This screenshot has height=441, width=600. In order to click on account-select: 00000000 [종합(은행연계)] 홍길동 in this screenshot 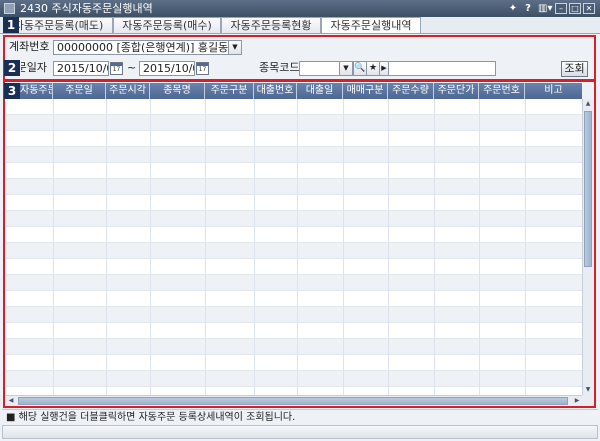, I will do `click(141, 47)`.